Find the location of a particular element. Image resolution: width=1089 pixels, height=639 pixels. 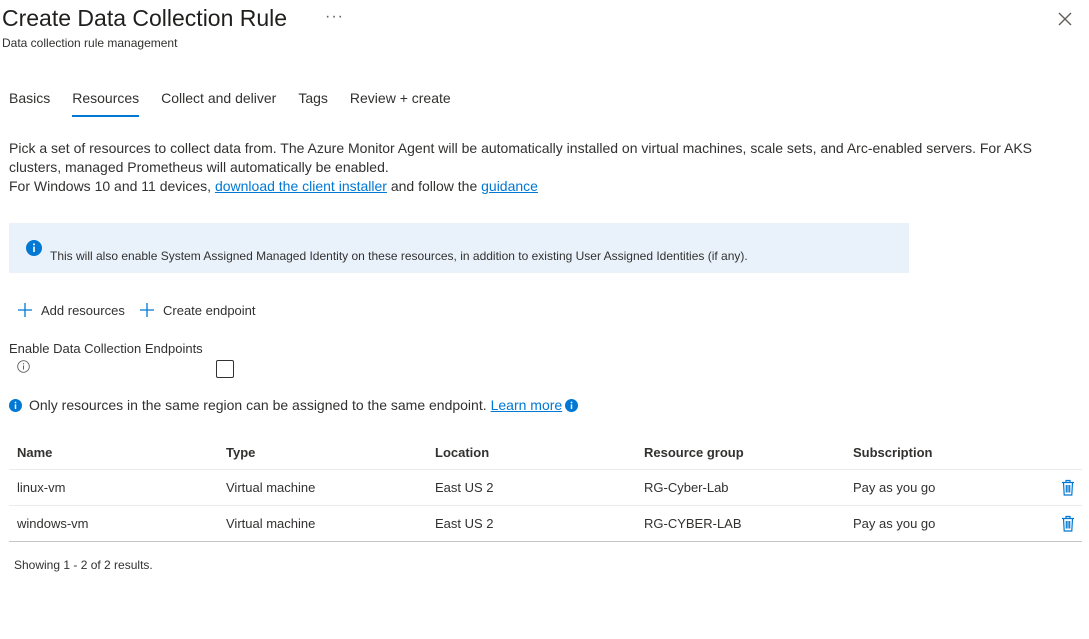

guidance-link: guidance is located at coordinates (509, 186).